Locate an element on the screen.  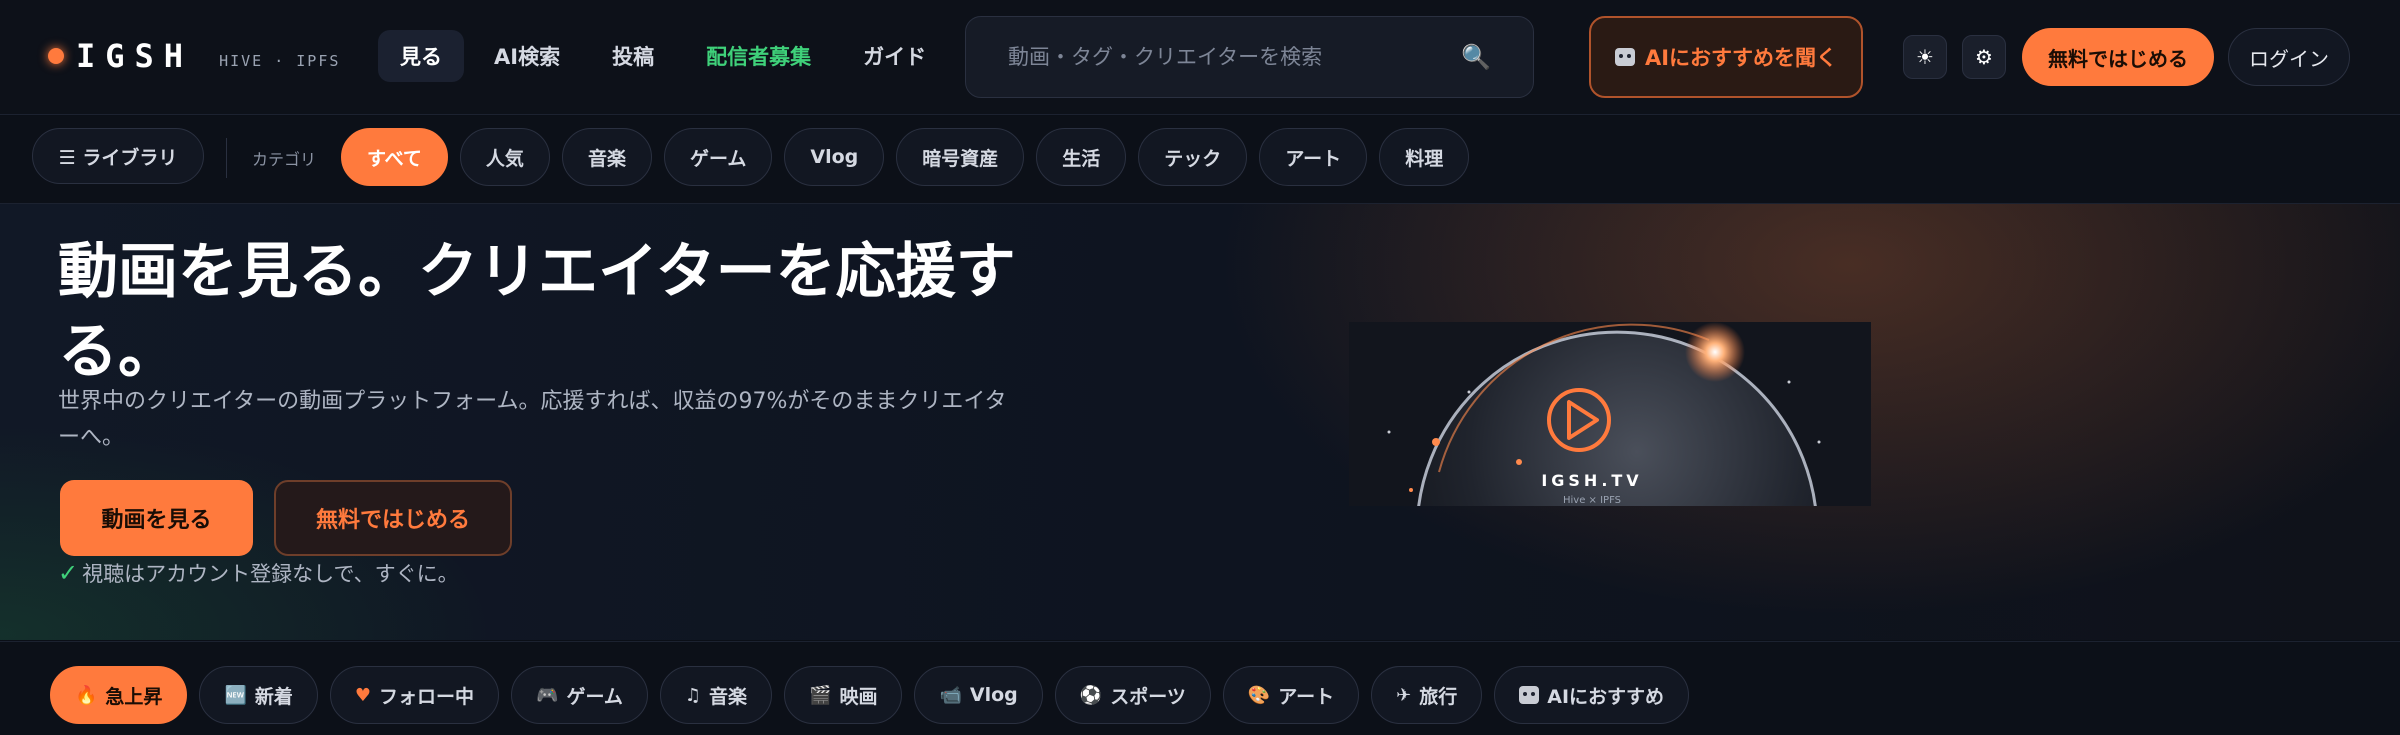
chip-vlog: 📹 Vlog is located at coordinates (978, 695).